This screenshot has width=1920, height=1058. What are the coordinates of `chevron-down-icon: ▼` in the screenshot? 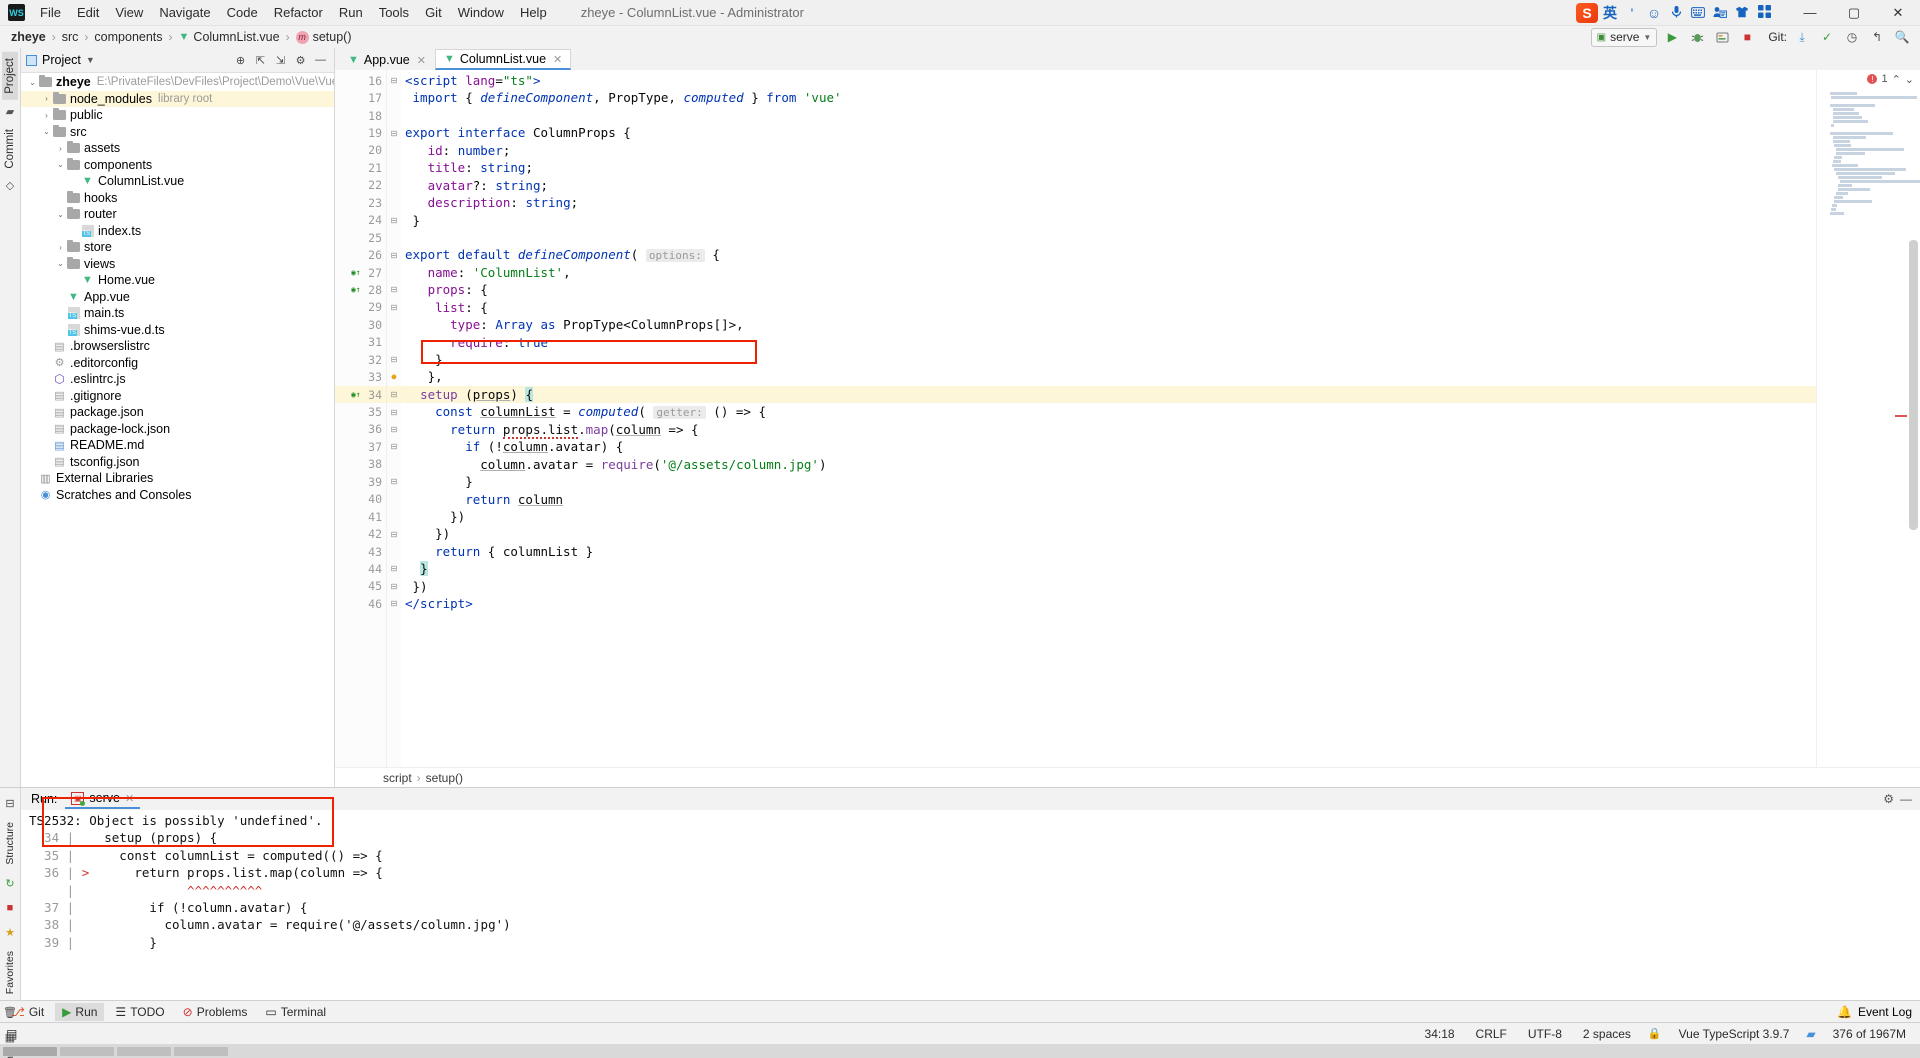 It's located at (90, 60).